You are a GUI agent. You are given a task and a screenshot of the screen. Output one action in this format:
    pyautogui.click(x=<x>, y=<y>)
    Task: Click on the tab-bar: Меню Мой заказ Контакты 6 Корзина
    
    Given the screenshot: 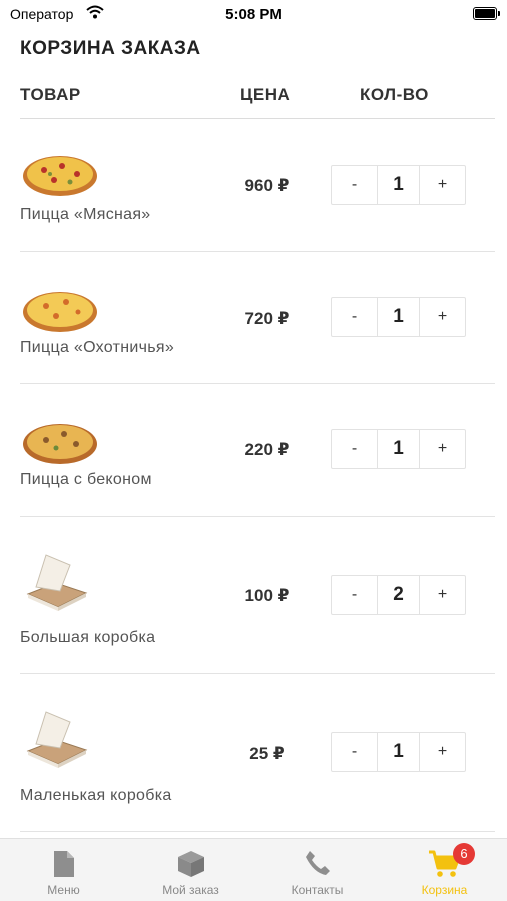 What is the action you would take?
    pyautogui.click(x=253, y=869)
    